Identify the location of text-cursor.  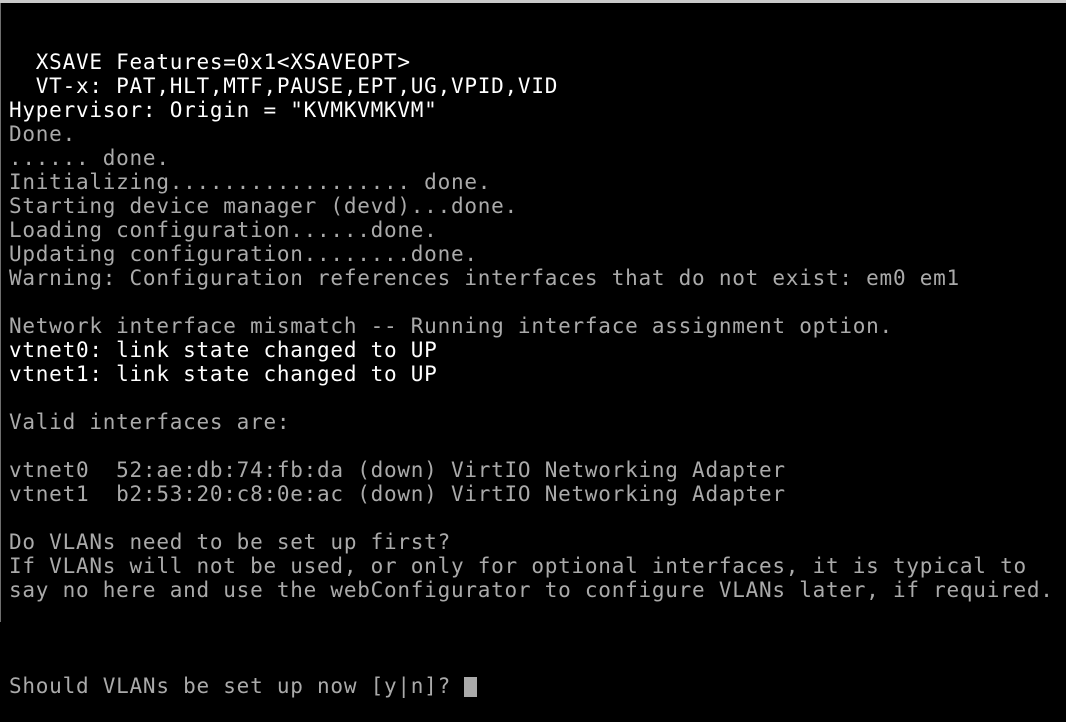
(471, 687).